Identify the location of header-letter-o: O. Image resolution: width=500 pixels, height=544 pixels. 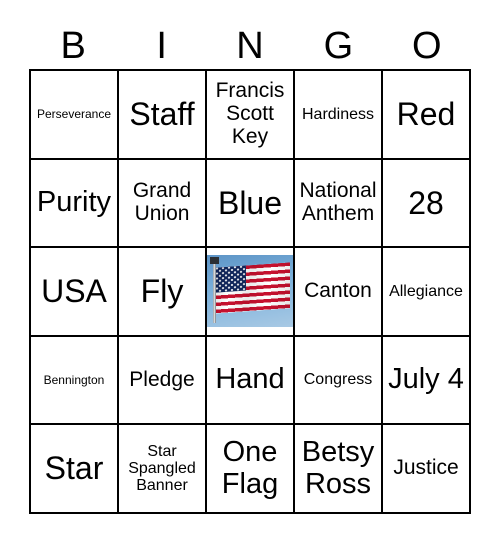
(427, 45).